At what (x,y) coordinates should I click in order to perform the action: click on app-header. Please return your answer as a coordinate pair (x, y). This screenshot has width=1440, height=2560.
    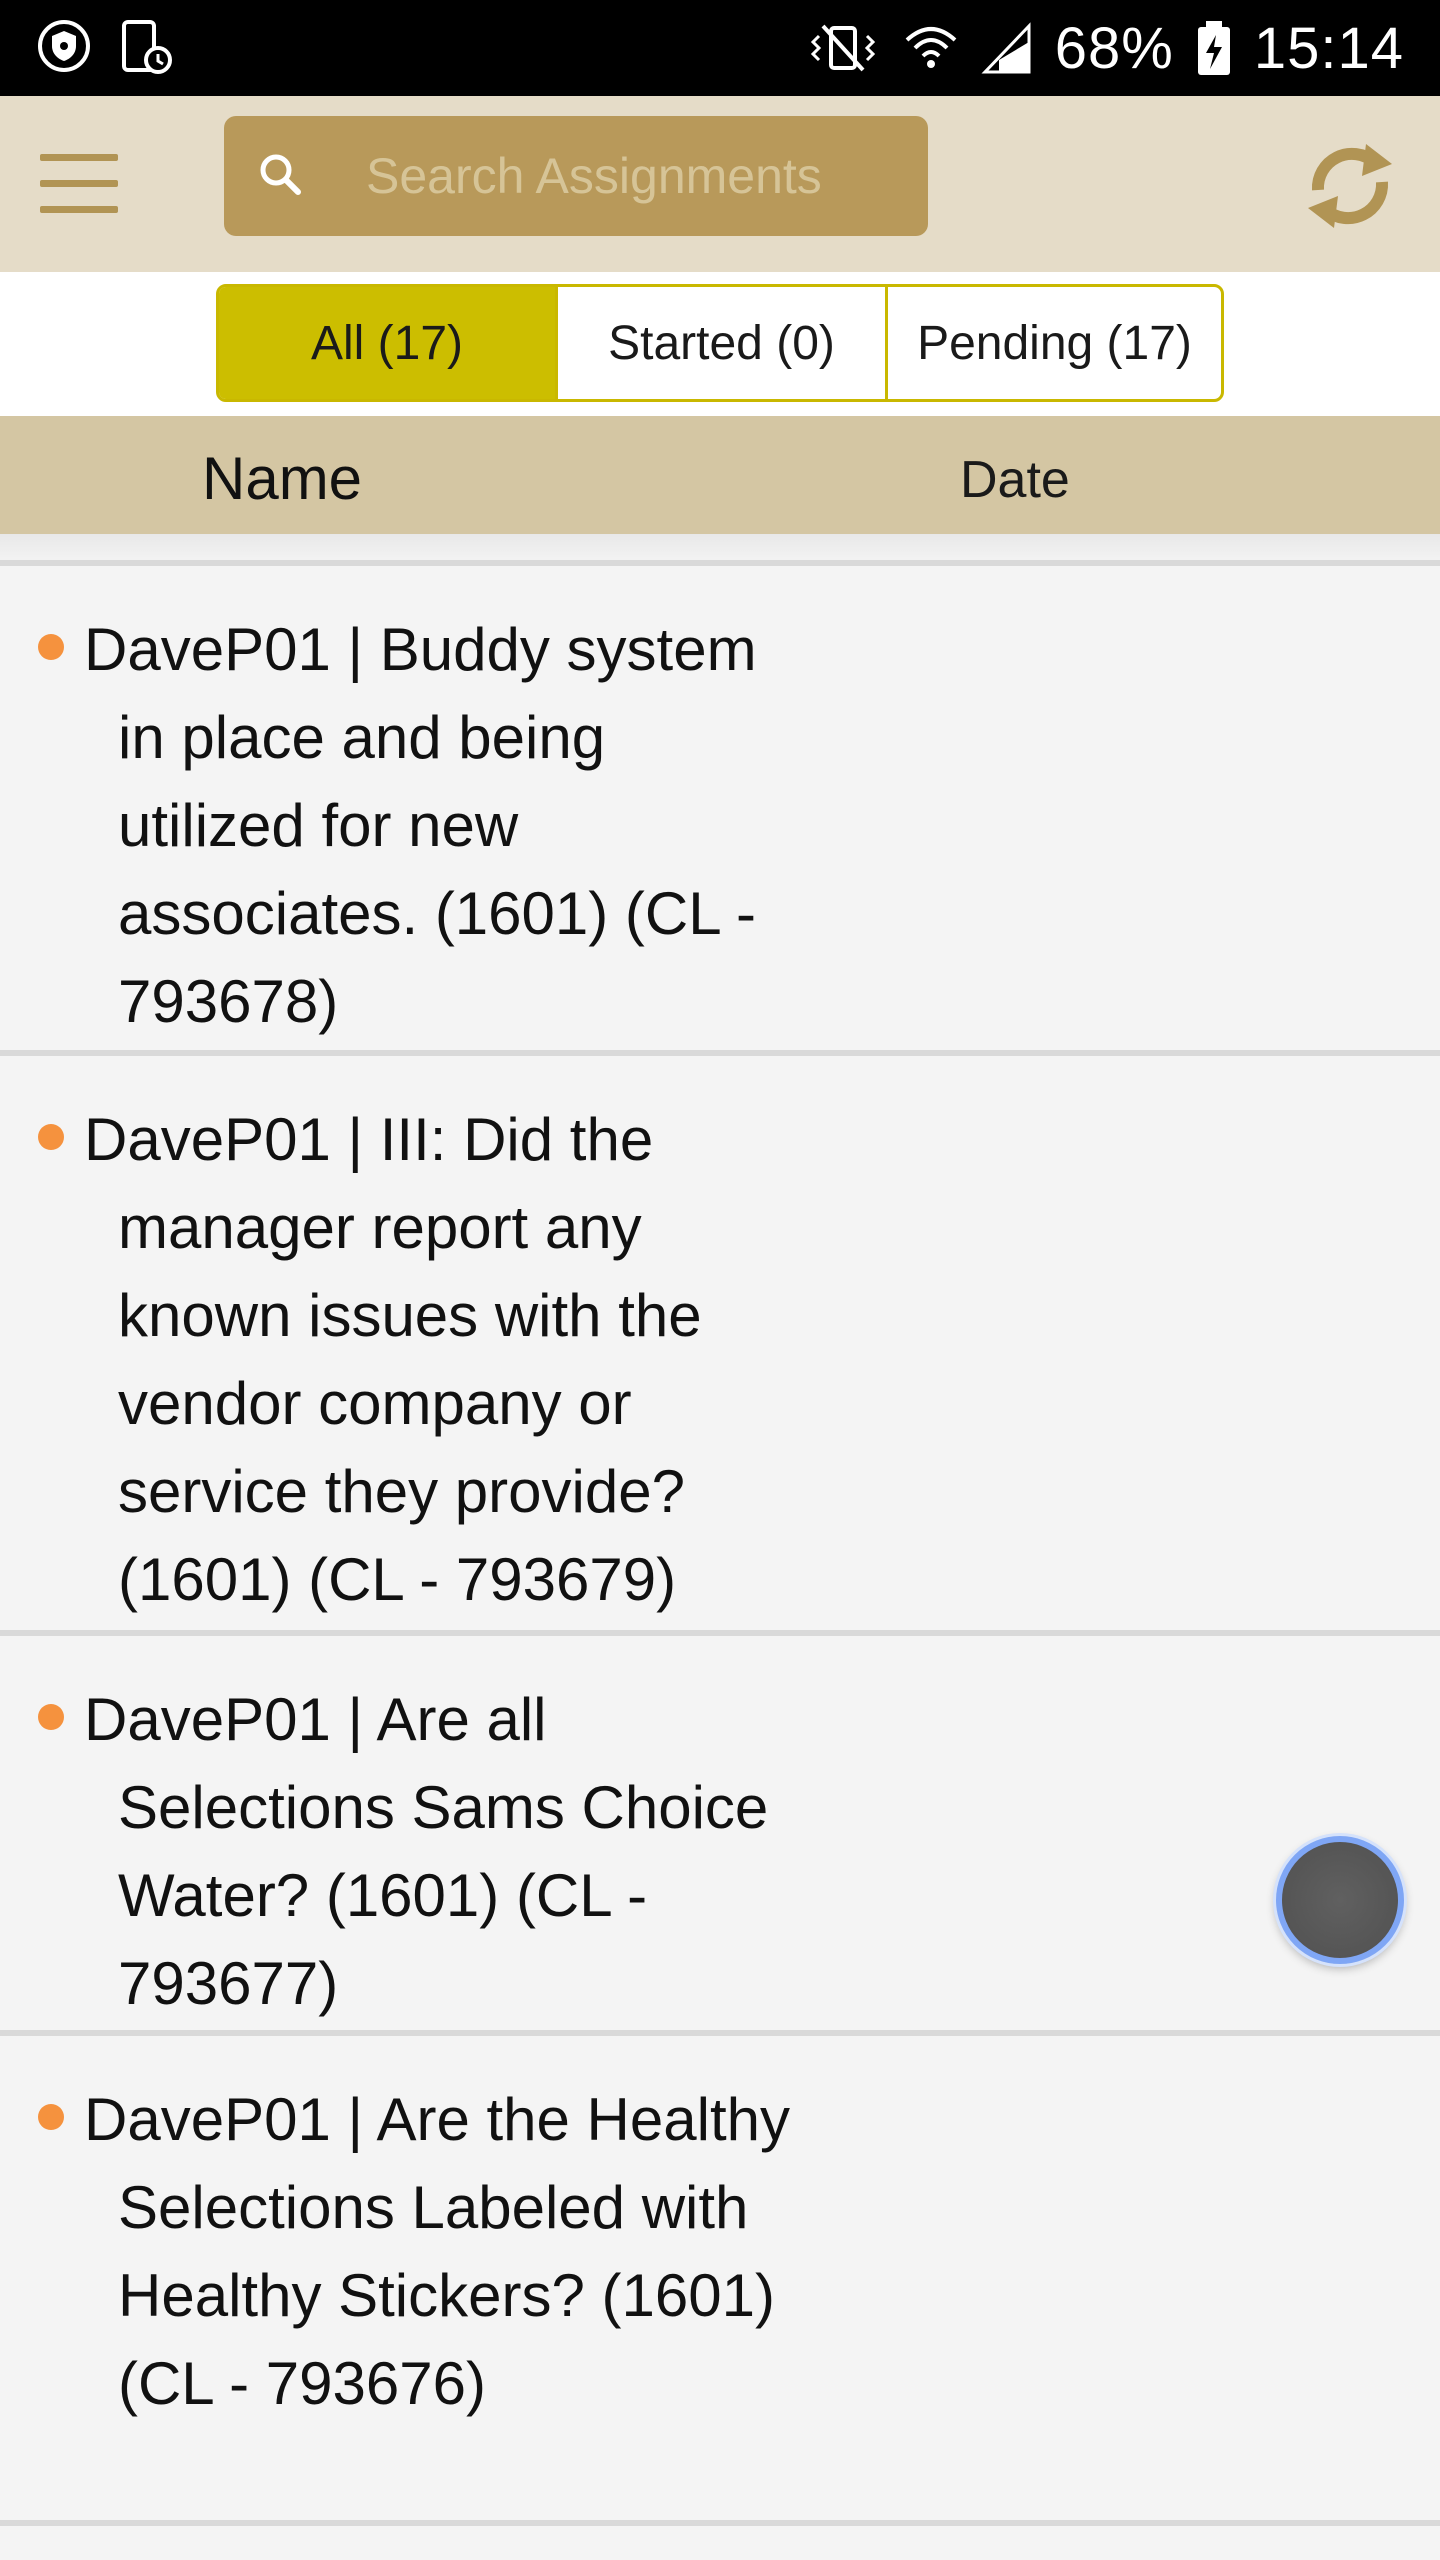
    Looking at the image, I should click on (720, 184).